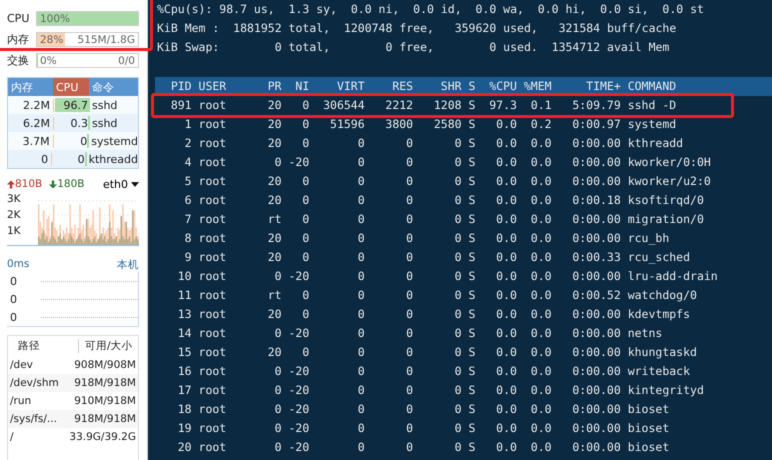 The width and height of the screenshot is (772, 460). I want to click on table-cell-text: 306544, so click(343, 105).